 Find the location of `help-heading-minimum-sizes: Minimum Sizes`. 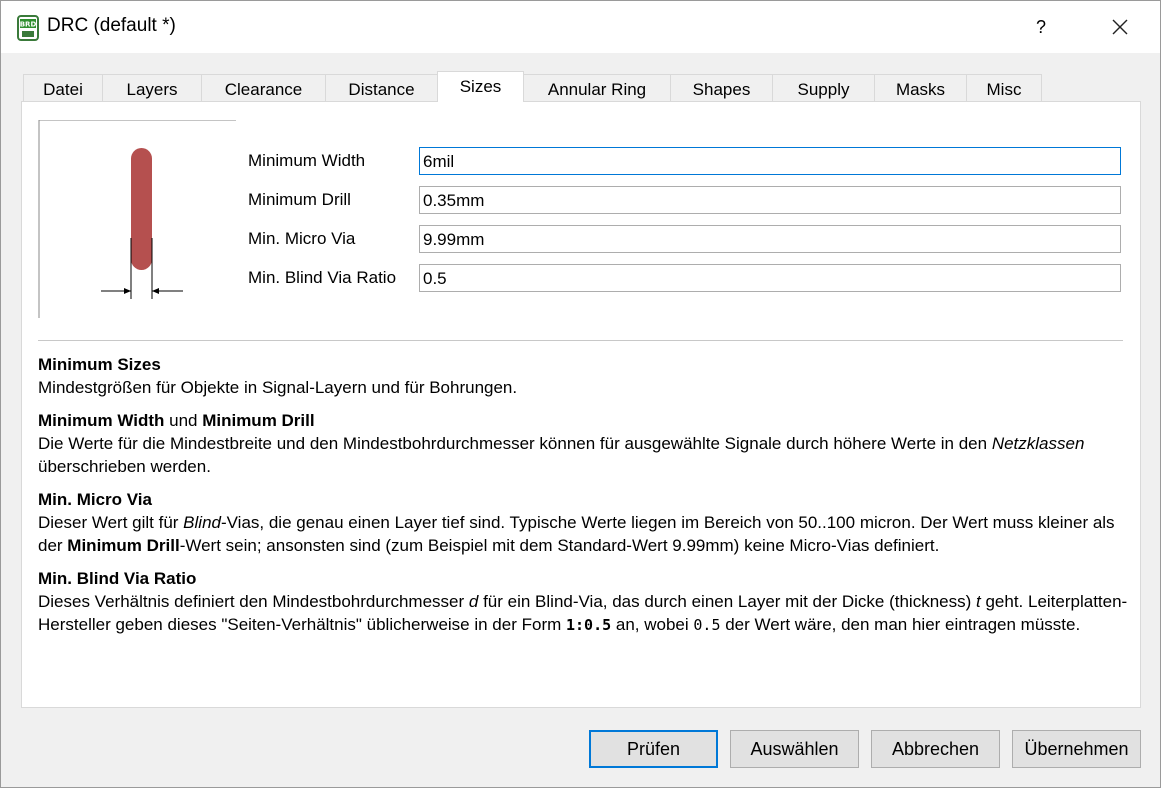

help-heading-minimum-sizes: Minimum Sizes is located at coordinates (99, 364).